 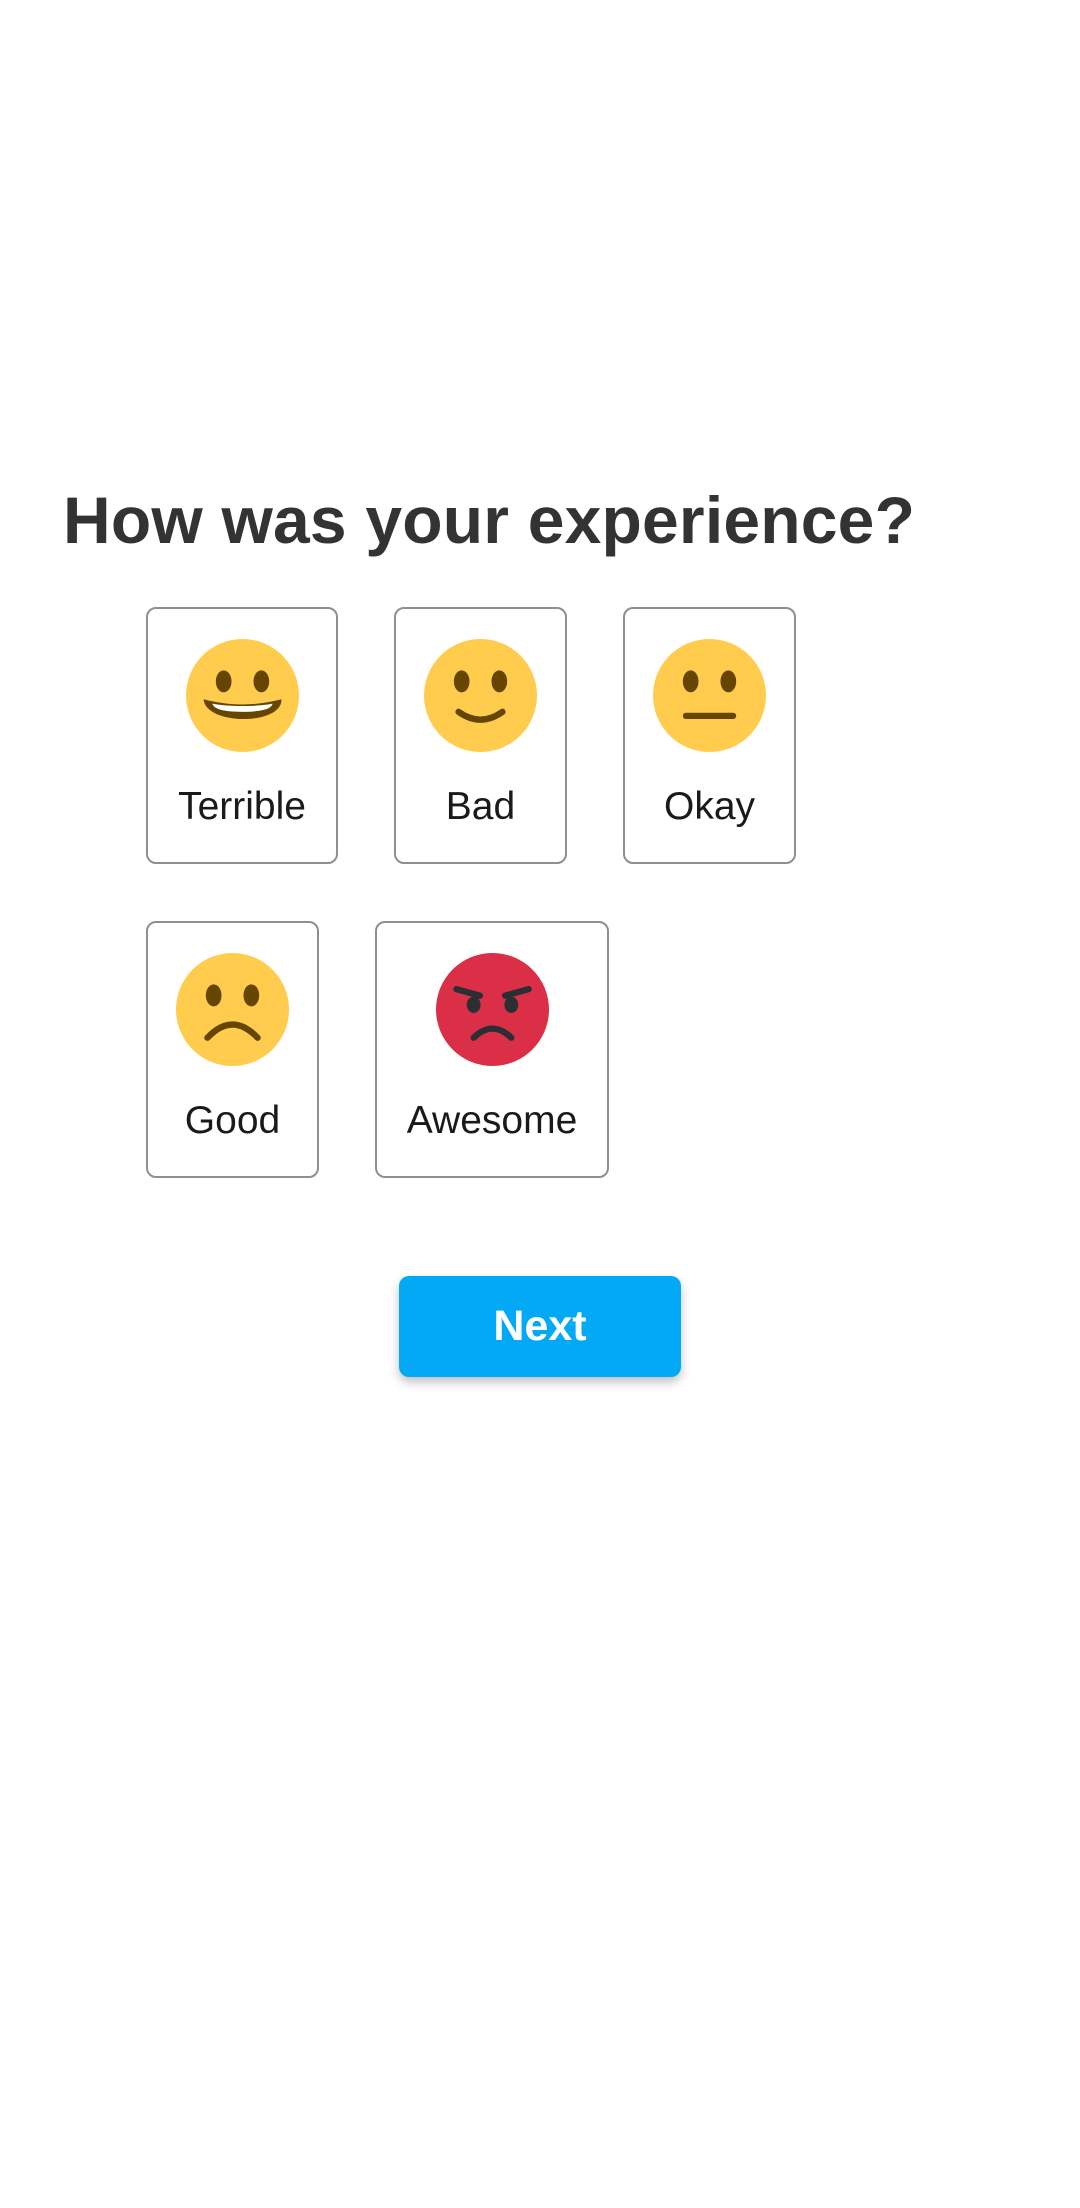 What do you see at coordinates (480, 806) in the screenshot?
I see `option-label: Bad` at bounding box center [480, 806].